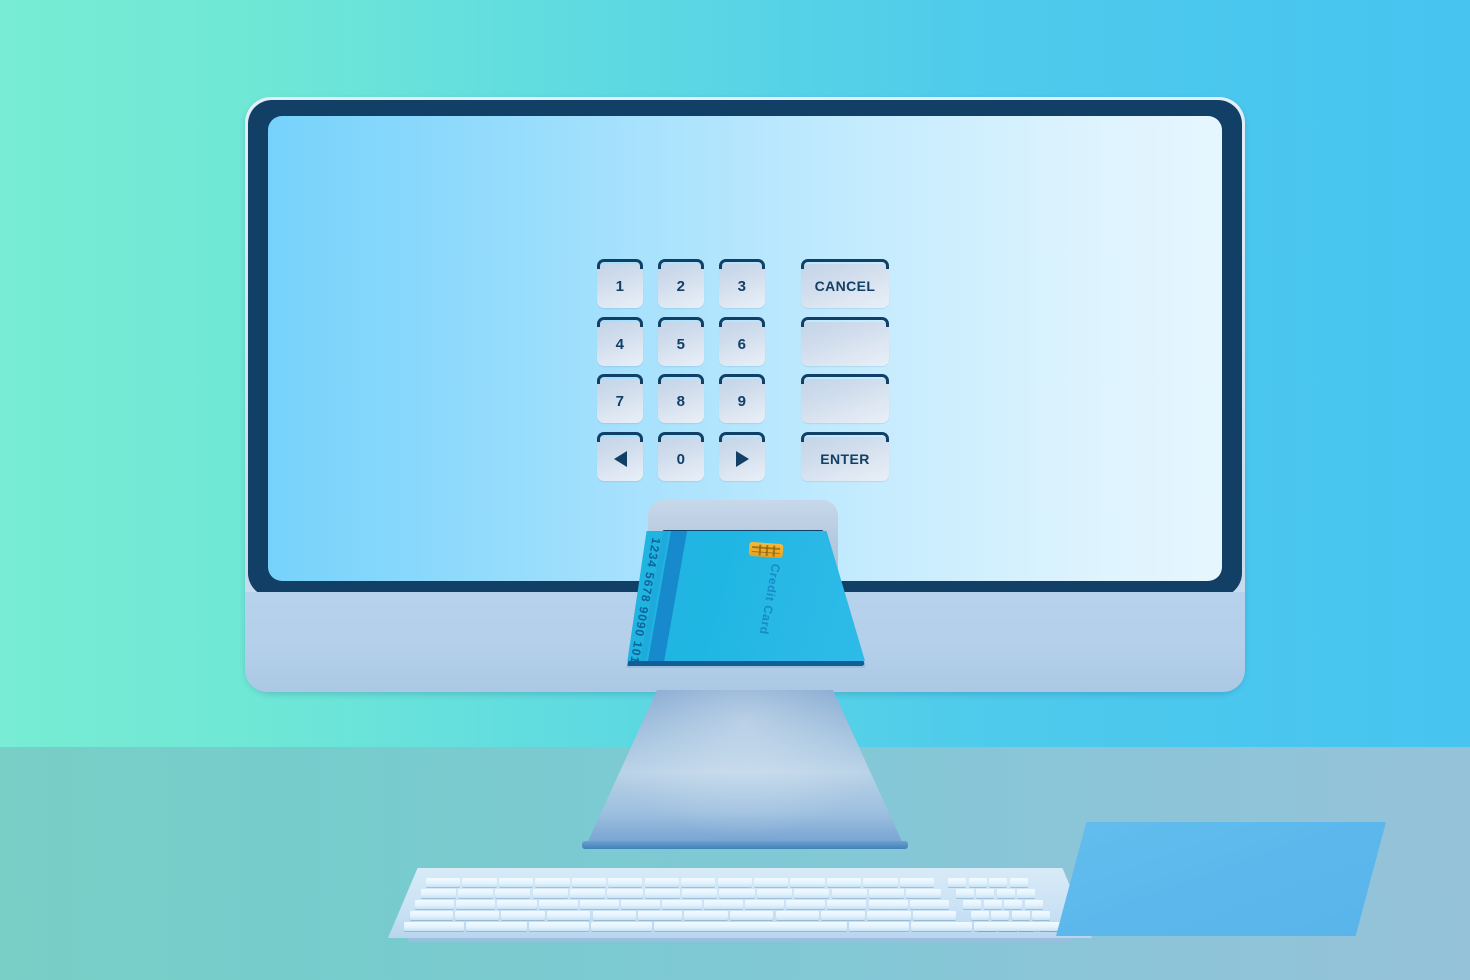 This screenshot has height=980, width=1470. I want to click on key-8: 8, so click(681, 398).